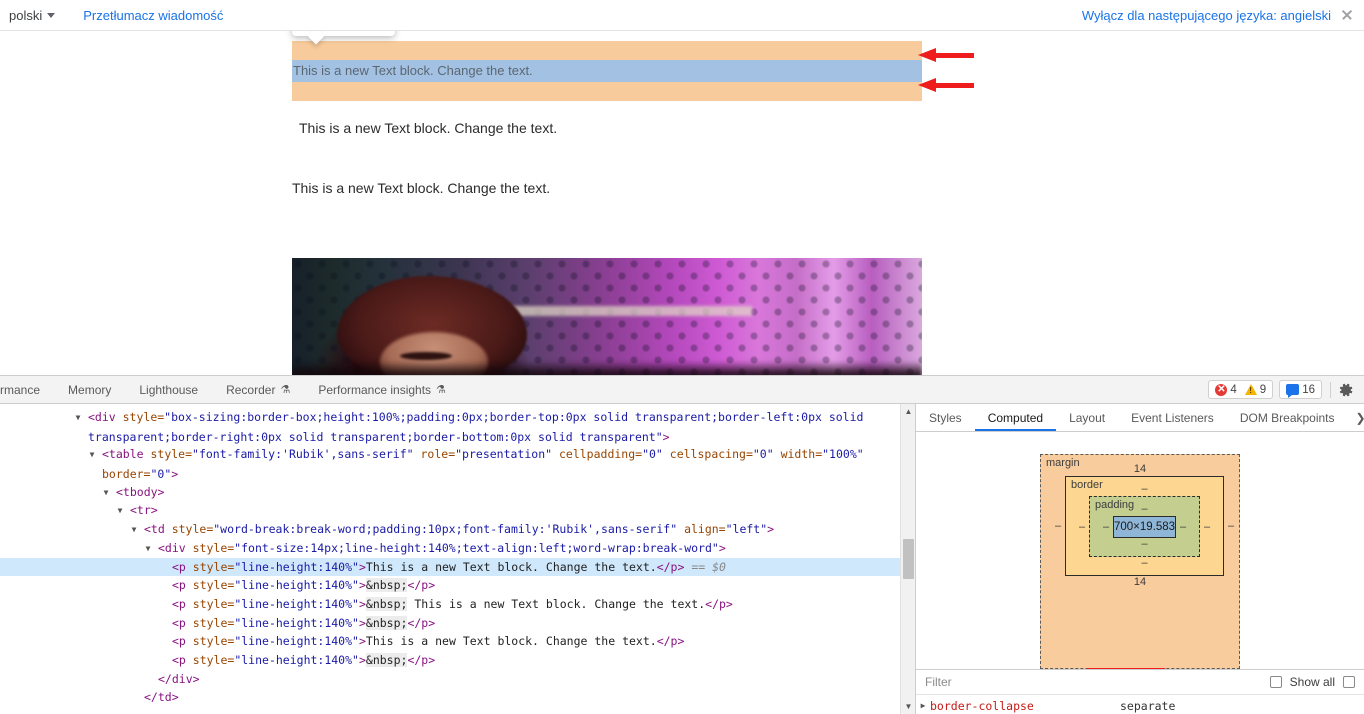 The image size is (1364, 714). What do you see at coordinates (421, 659) in the screenshot?
I see `code-token-tag: </p>` at bounding box center [421, 659].